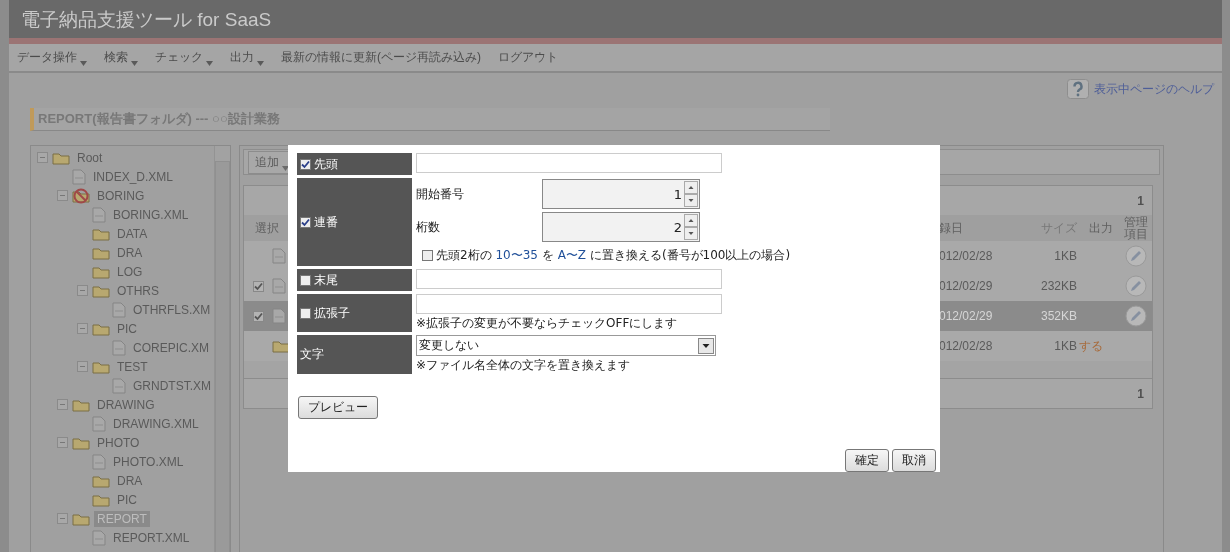  I want to click on field-label: 拡張子, so click(332, 313).